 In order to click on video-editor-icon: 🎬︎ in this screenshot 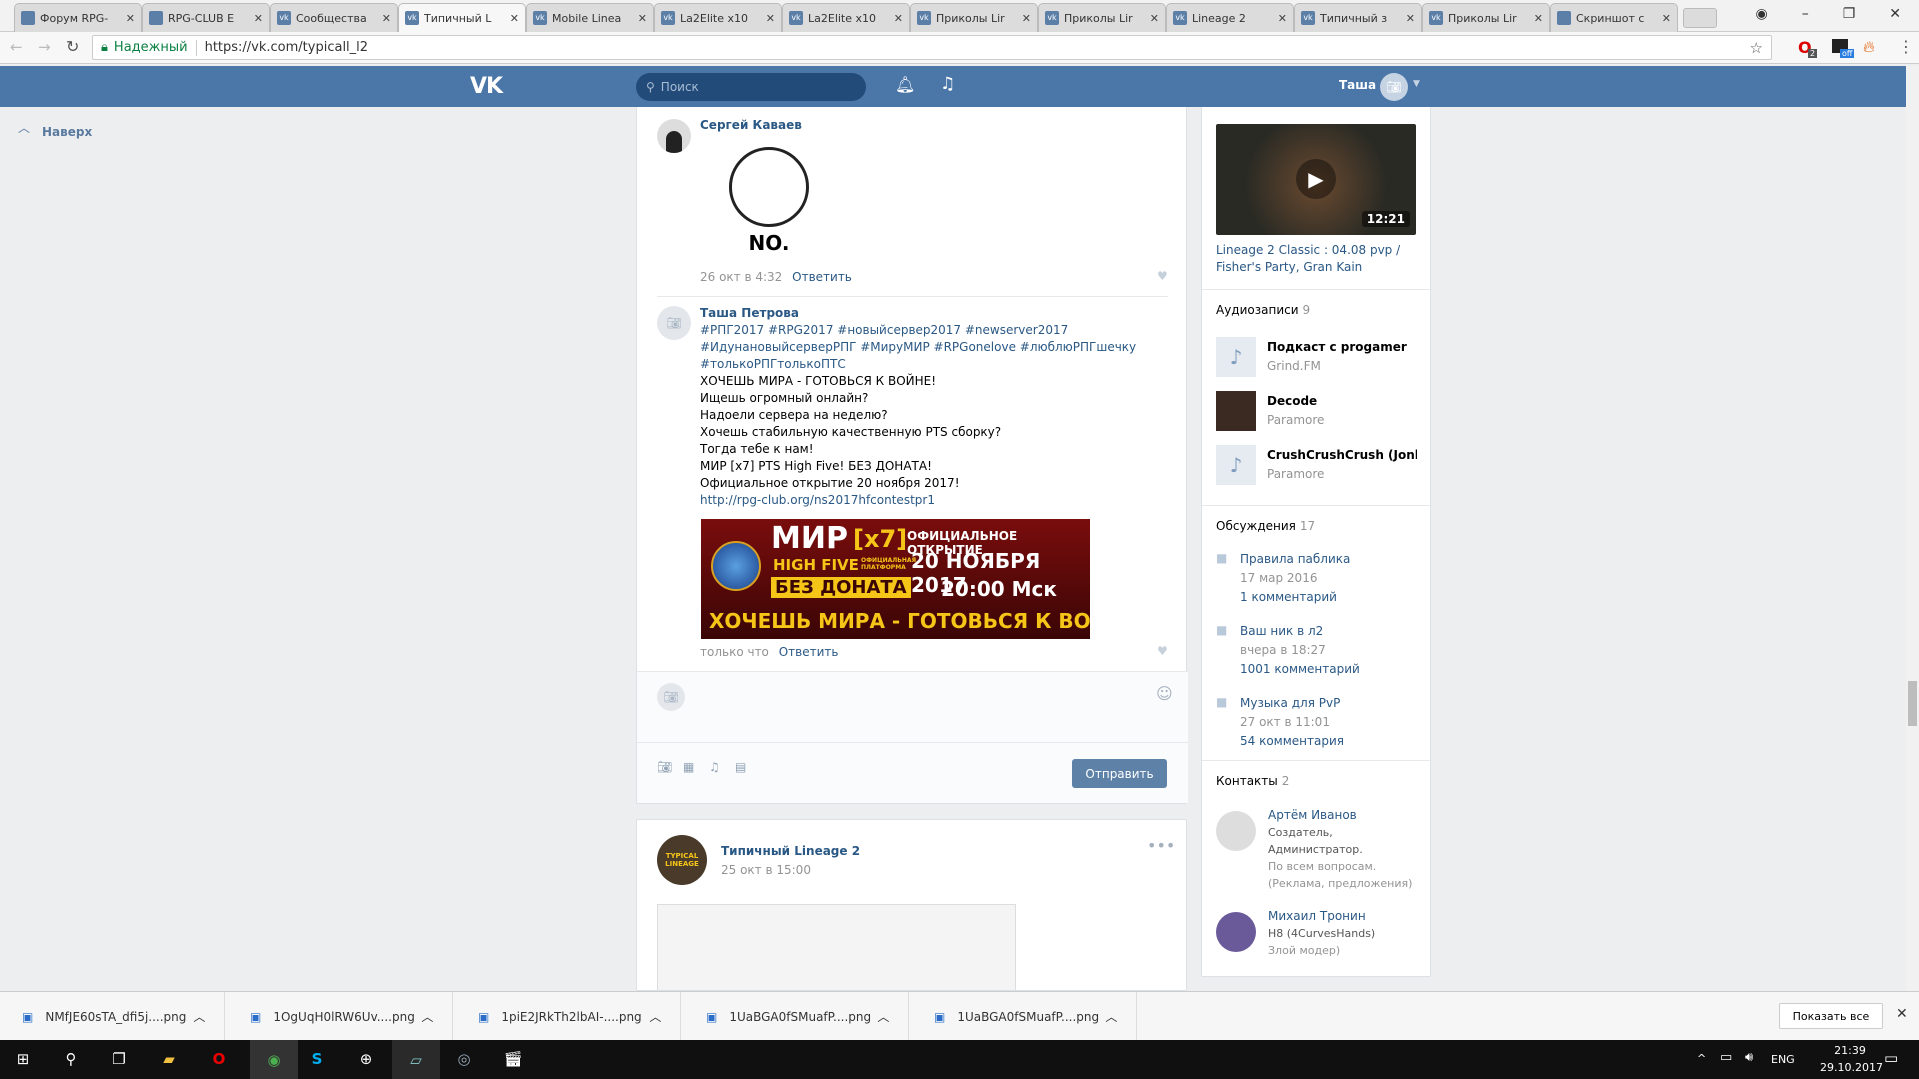, I will do `click(513, 1059)`.